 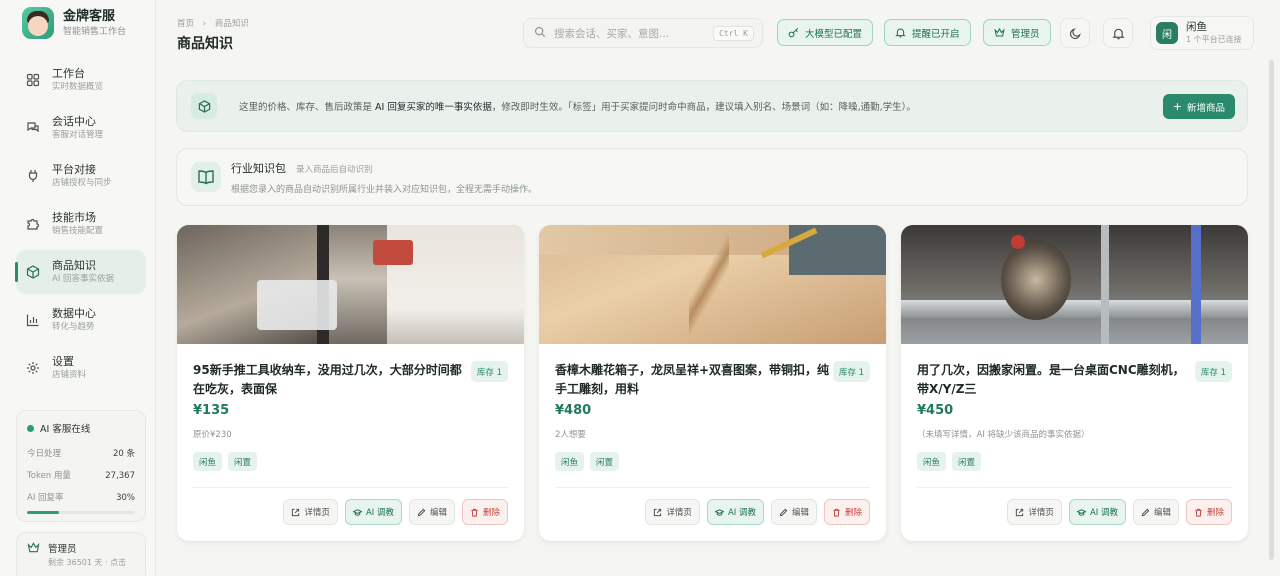 I want to click on sidebar-item-sessions: 会话中心 客服对话管理, so click(x=81, y=128).